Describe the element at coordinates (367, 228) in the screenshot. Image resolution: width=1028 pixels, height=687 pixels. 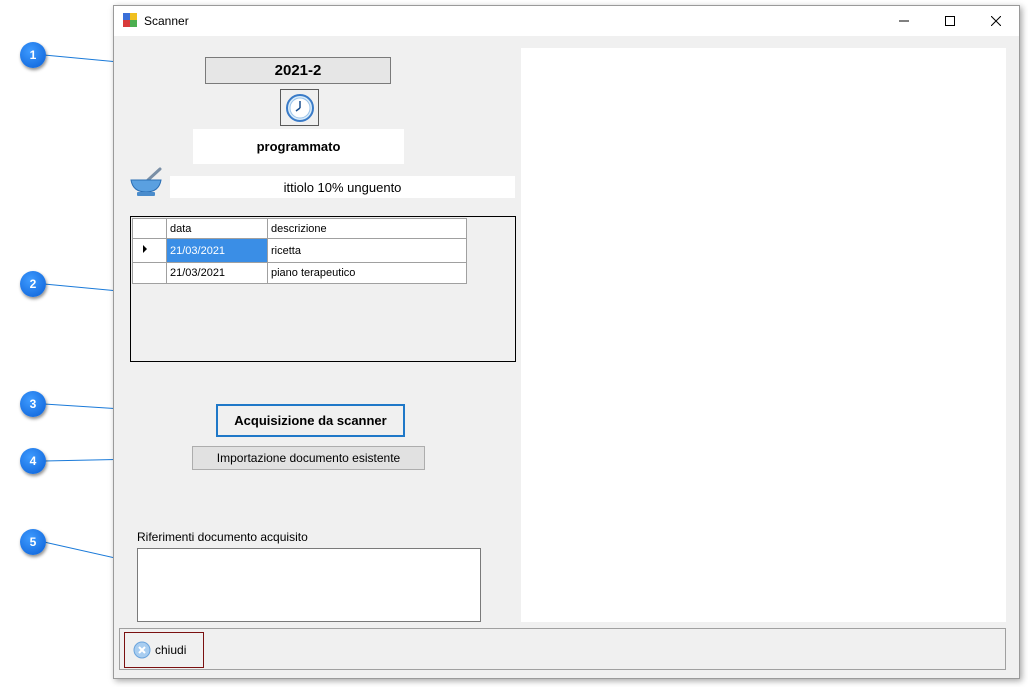
I see `column-header-descrizione: descrizione` at that location.